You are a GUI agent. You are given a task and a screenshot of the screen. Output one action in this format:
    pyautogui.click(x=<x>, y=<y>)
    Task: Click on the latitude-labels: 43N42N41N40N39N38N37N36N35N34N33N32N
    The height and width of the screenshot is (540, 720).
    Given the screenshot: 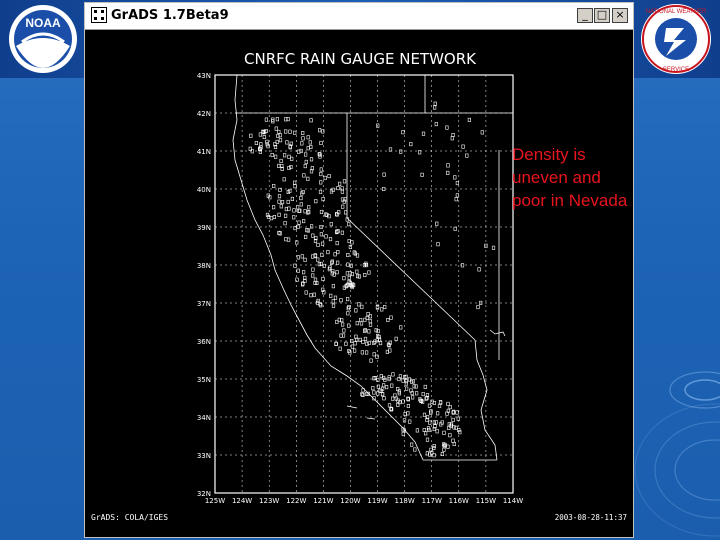 What is the action you would take?
    pyautogui.click(x=204, y=285)
    